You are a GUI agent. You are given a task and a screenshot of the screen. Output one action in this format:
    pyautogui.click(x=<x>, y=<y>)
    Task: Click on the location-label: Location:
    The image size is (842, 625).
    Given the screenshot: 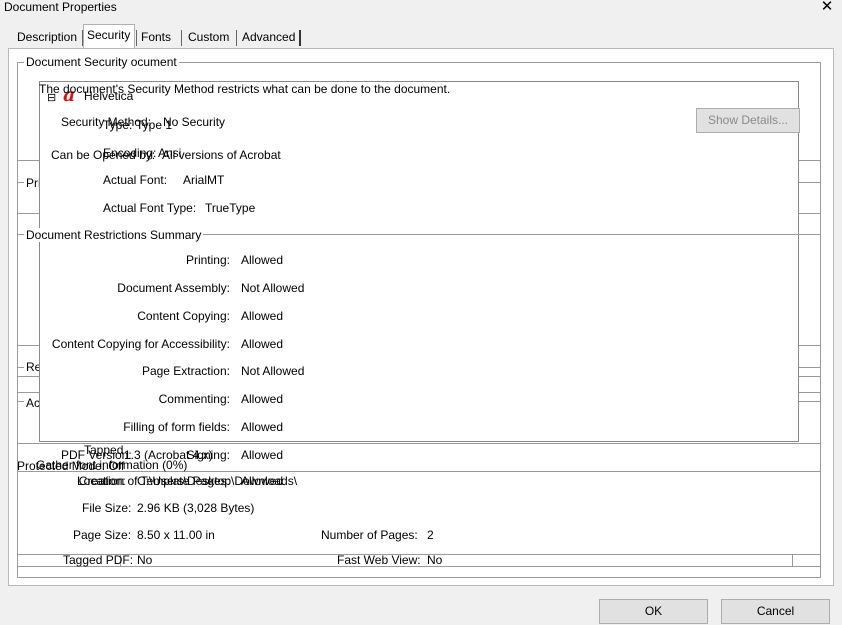 What is the action you would take?
    pyautogui.click(x=101, y=481)
    